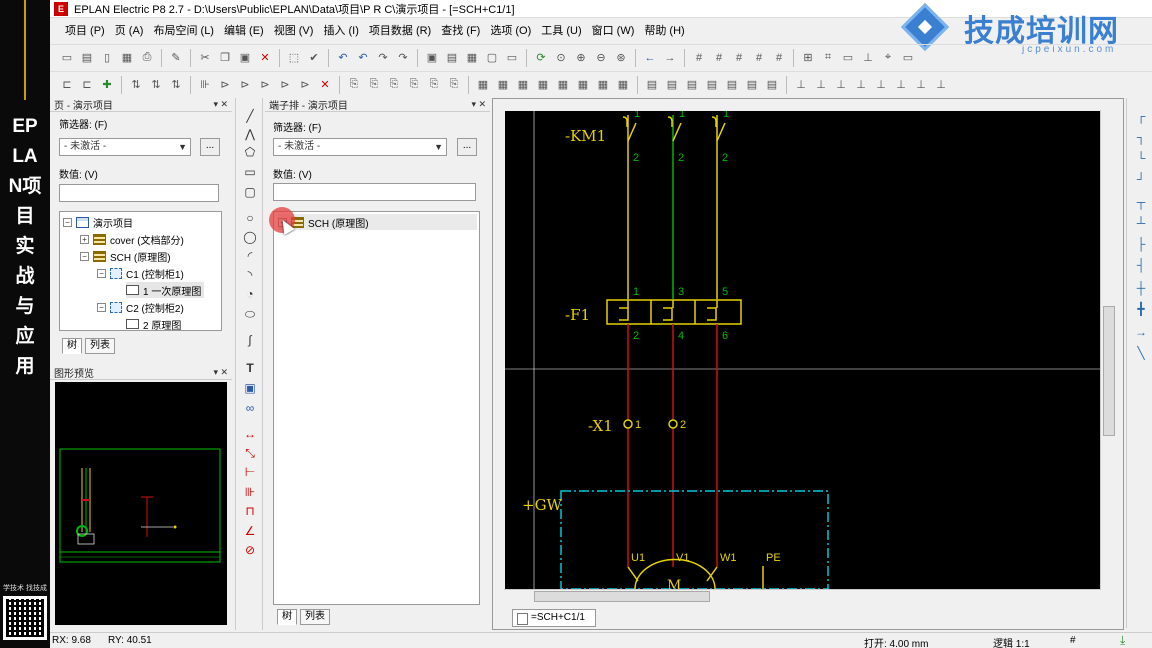  I want to click on text-tool-icon: T, so click(250, 368).